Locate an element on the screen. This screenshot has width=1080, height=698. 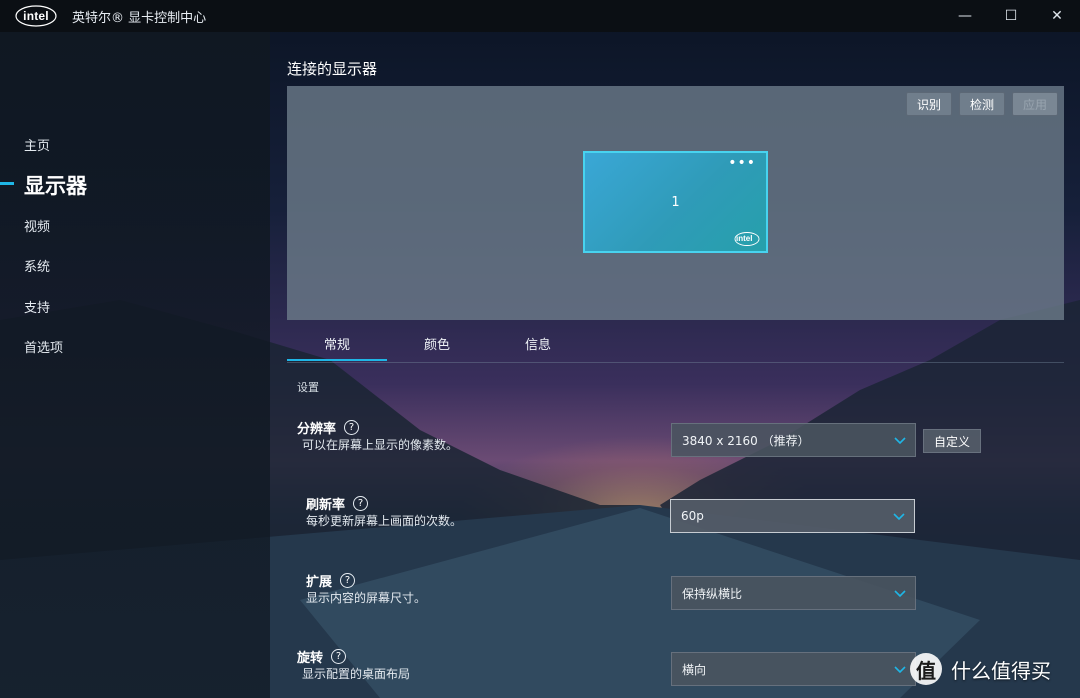
refresh-rate-select: 60p is located at coordinates (792, 516).